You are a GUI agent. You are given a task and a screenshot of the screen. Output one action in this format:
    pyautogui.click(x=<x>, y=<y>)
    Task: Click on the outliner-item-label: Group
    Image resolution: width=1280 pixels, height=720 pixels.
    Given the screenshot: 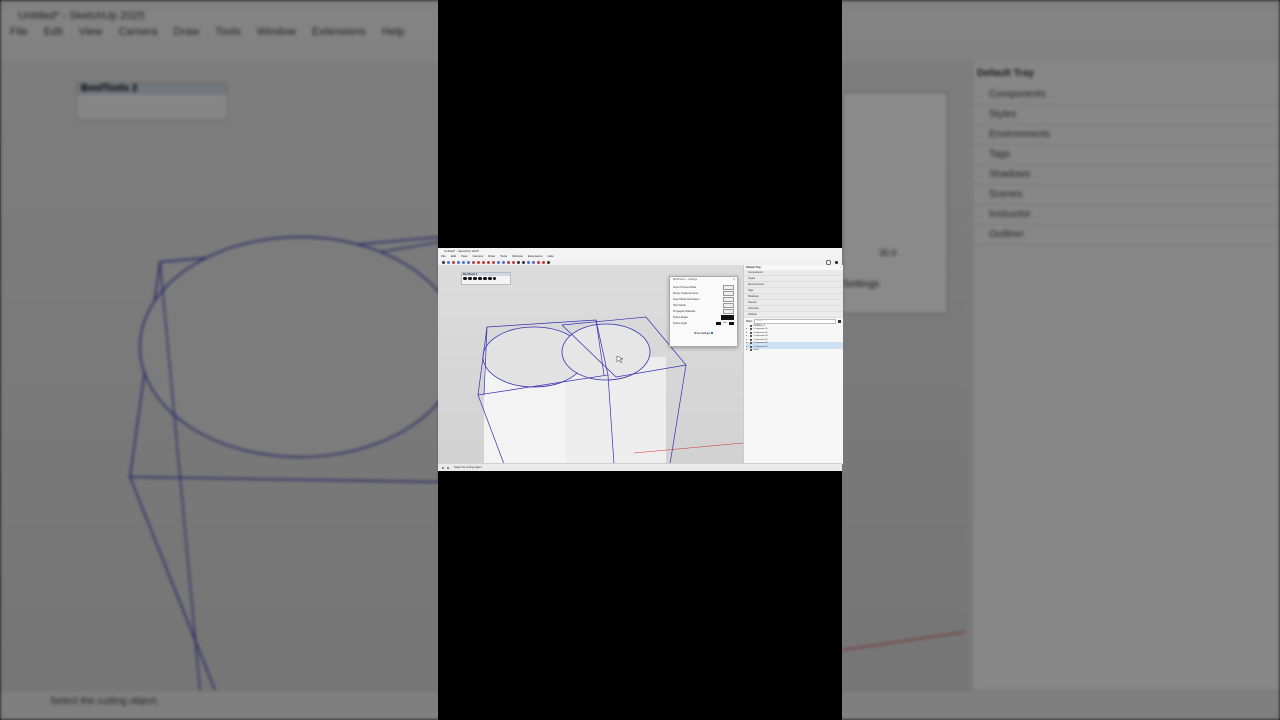 What is the action you would take?
    pyautogui.click(x=756, y=350)
    